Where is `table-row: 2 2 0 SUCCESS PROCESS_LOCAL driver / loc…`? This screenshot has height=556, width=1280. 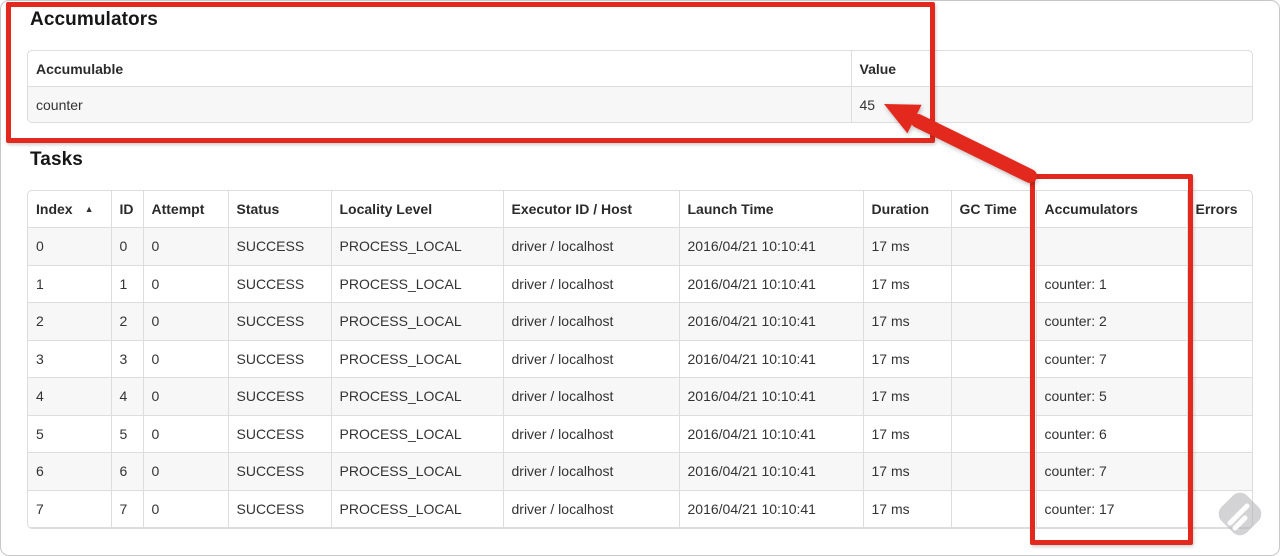 table-row: 2 2 0 SUCCESS PROCESS_LOCAL driver / loc… is located at coordinates (640, 321).